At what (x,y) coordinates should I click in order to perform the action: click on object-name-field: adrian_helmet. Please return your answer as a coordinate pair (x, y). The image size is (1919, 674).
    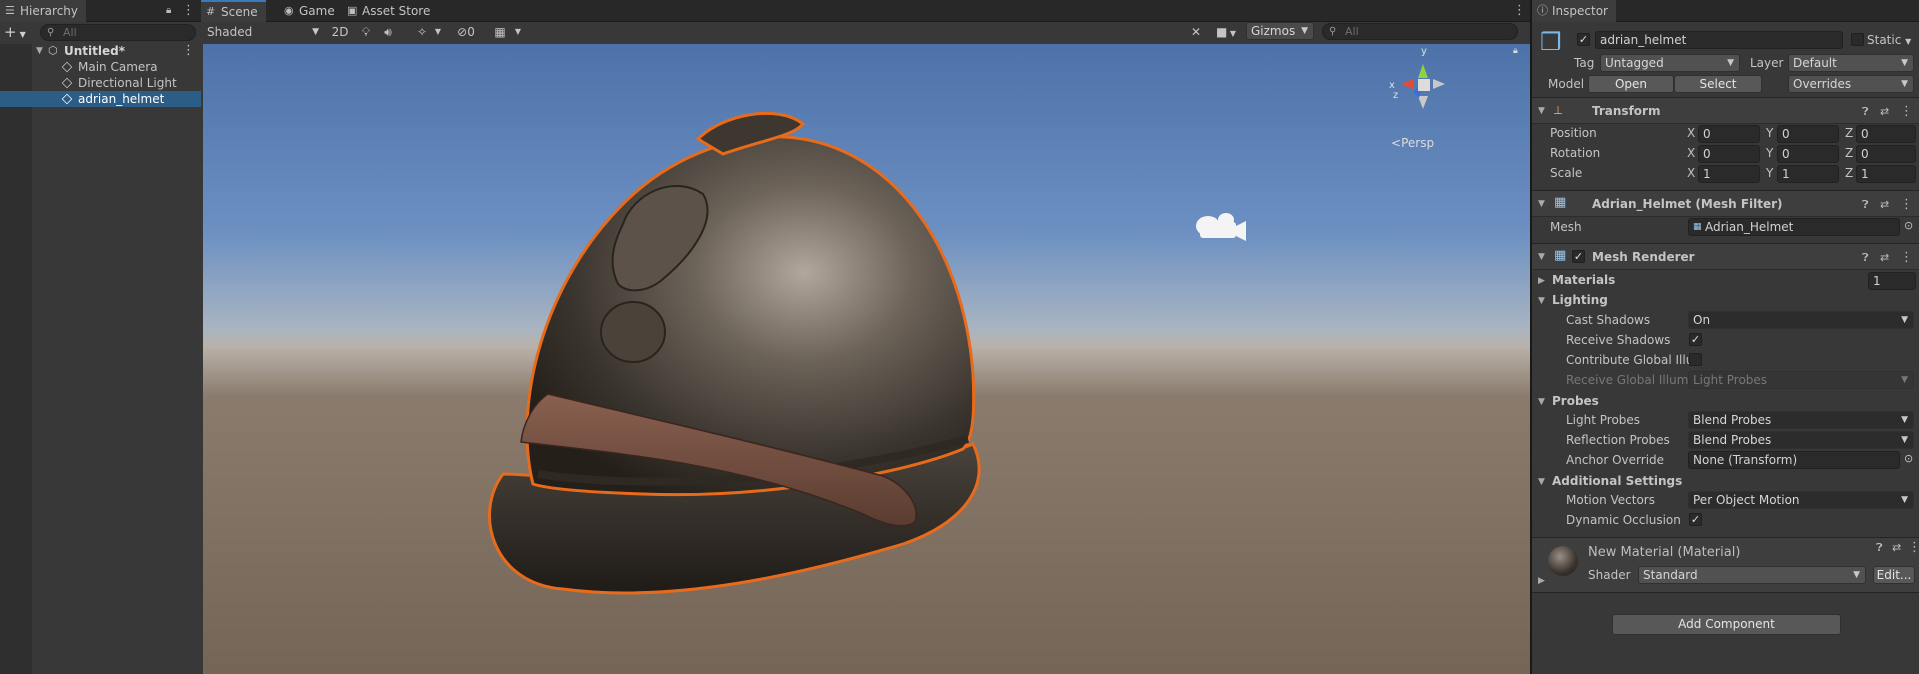
    Looking at the image, I should click on (1719, 40).